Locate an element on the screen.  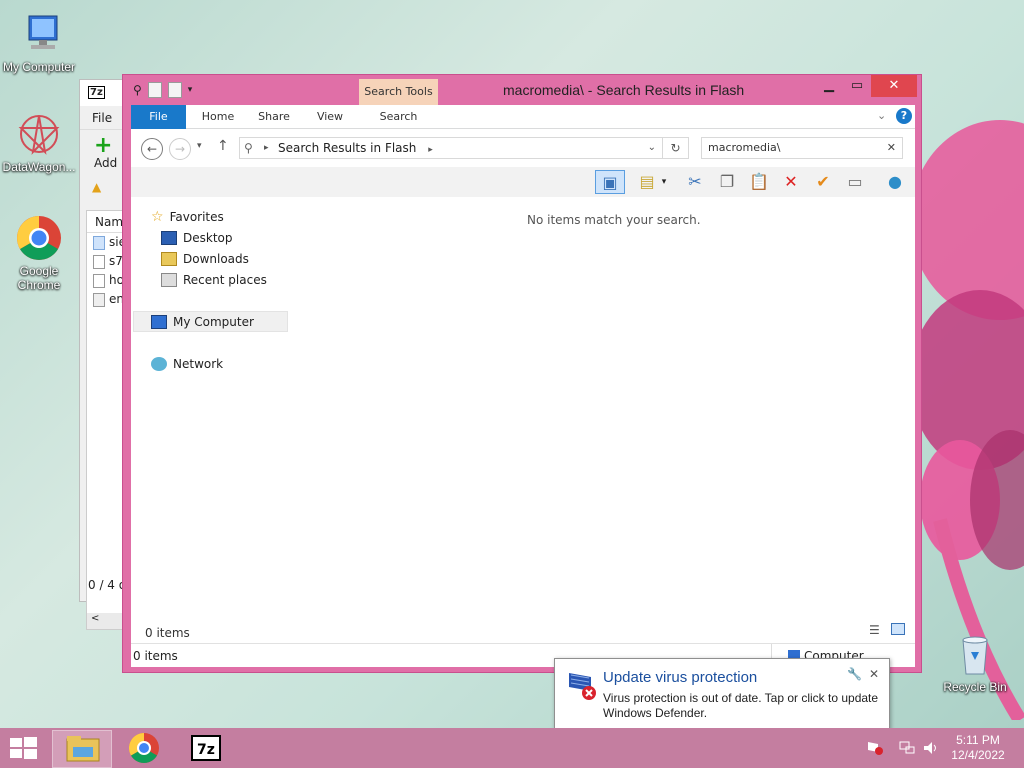
tab-view: View is located at coordinates (330, 117).